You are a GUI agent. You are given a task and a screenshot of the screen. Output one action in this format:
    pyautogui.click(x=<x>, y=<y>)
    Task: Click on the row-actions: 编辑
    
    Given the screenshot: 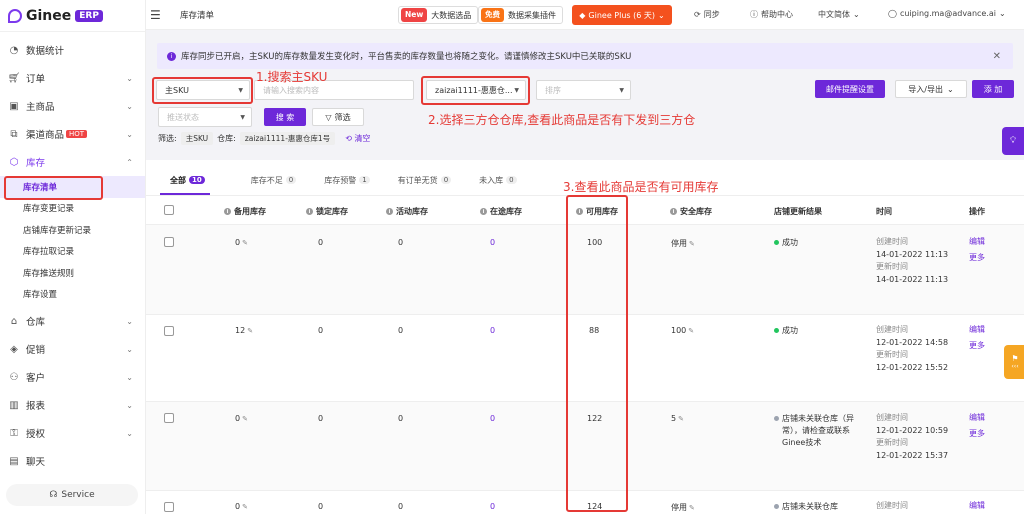 What is the action you would take?
    pyautogui.click(x=977, y=506)
    